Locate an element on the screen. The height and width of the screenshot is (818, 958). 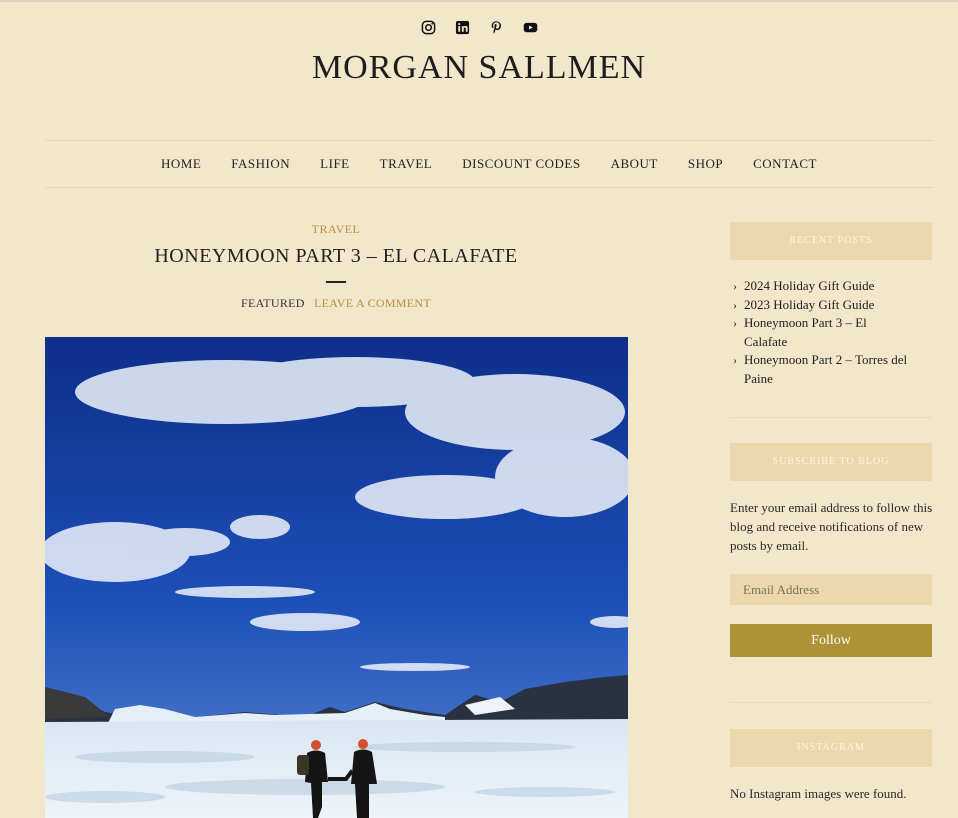
site-title: MORGAN SALLMEN is located at coordinates (479, 68).